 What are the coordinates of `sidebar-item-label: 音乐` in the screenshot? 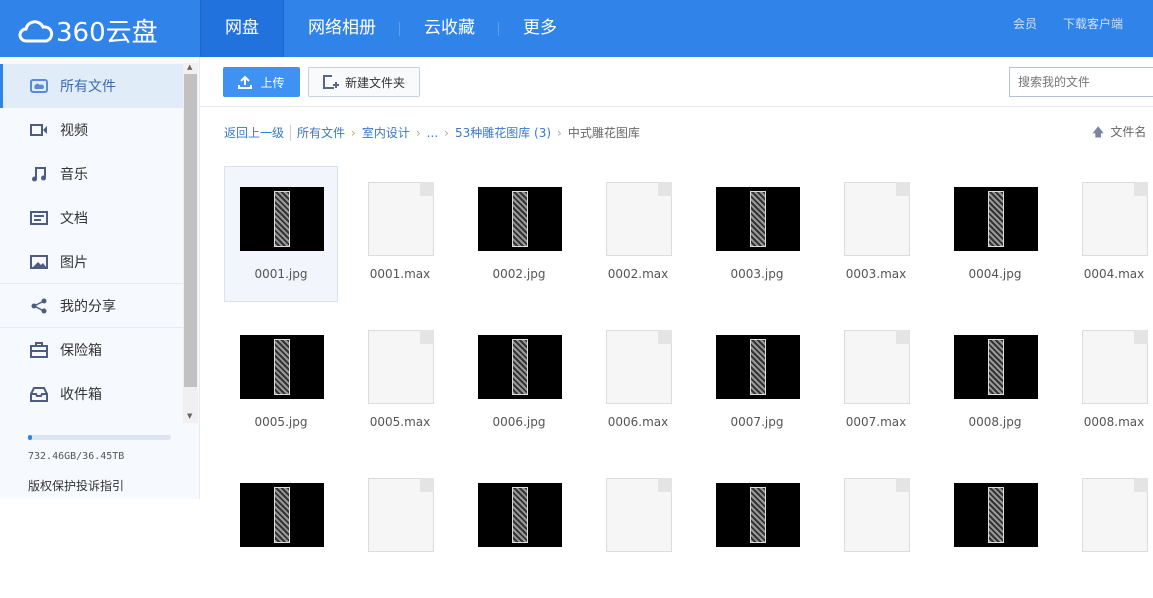 It's located at (74, 175).